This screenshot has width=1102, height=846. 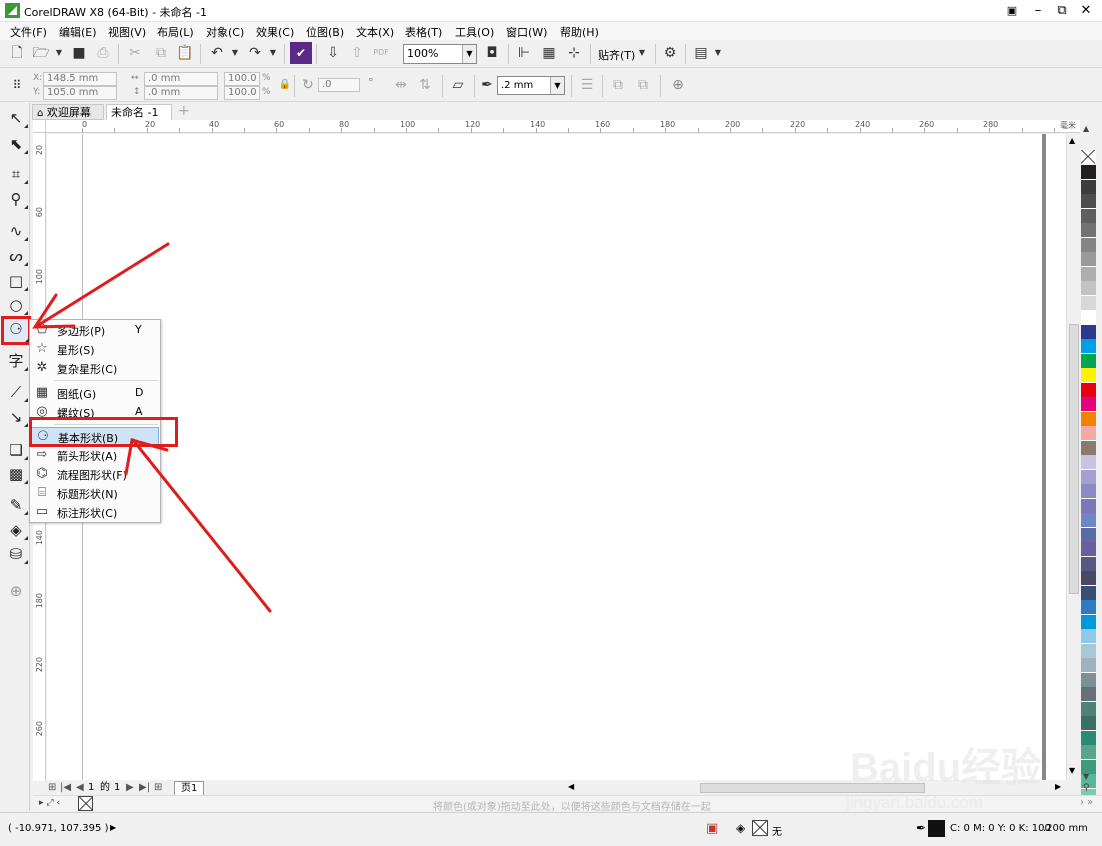 What do you see at coordinates (16, 174) in the screenshot?
I see `crop-tool-icon: ⌗` at bounding box center [16, 174].